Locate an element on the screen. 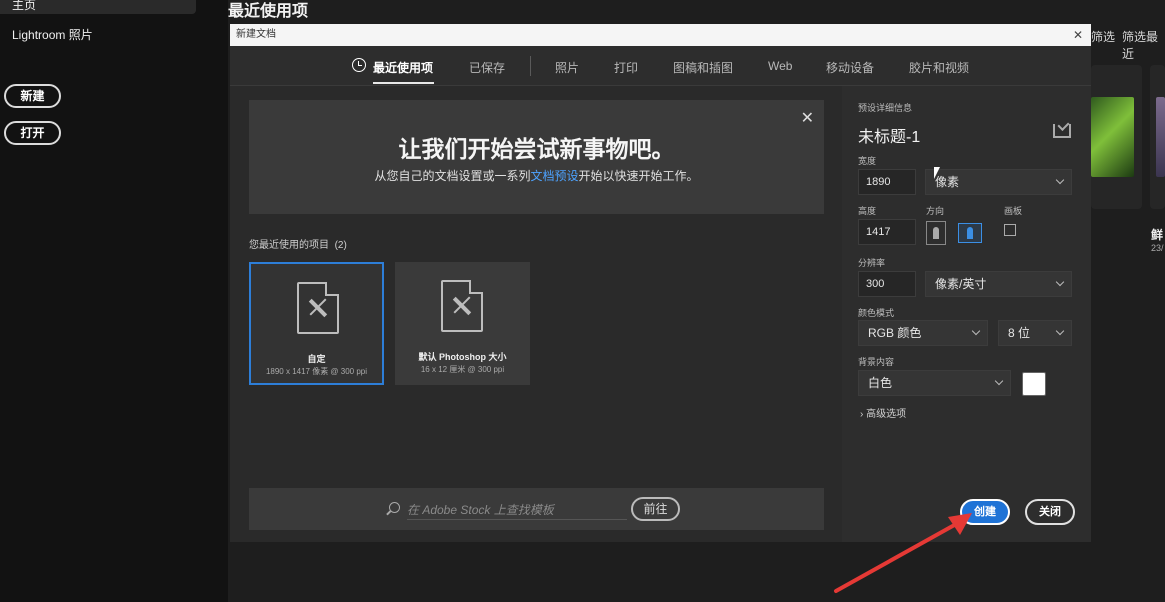 The image size is (1165, 602). preset-card-custom: 自定 1890 x 1417 像素 @ 300 ppi is located at coordinates (316, 323).